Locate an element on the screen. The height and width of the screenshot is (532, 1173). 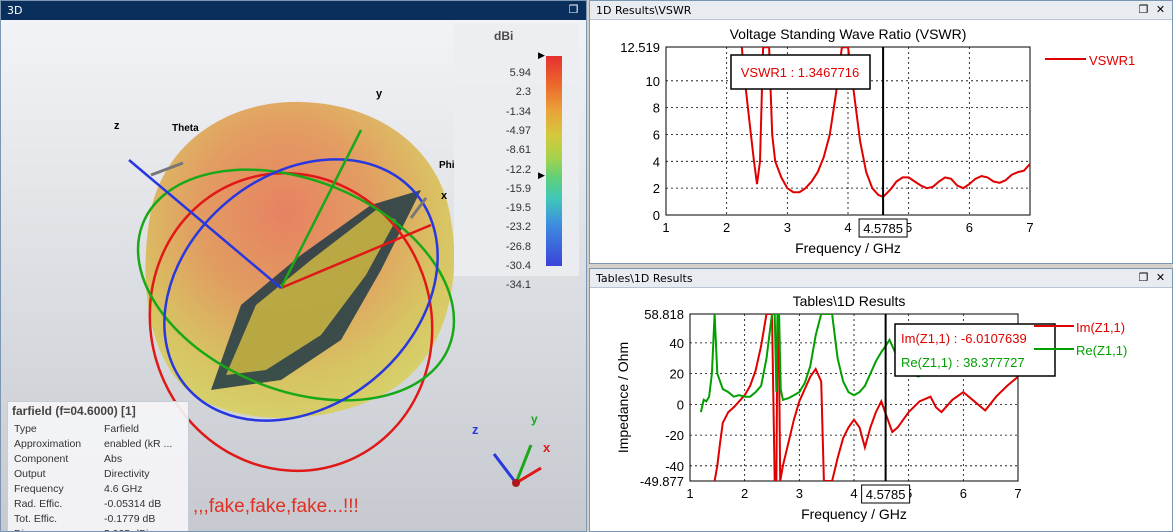
fake-annotation: ,,,fake,fake,fake...!!! is located at coordinates (276, 506).